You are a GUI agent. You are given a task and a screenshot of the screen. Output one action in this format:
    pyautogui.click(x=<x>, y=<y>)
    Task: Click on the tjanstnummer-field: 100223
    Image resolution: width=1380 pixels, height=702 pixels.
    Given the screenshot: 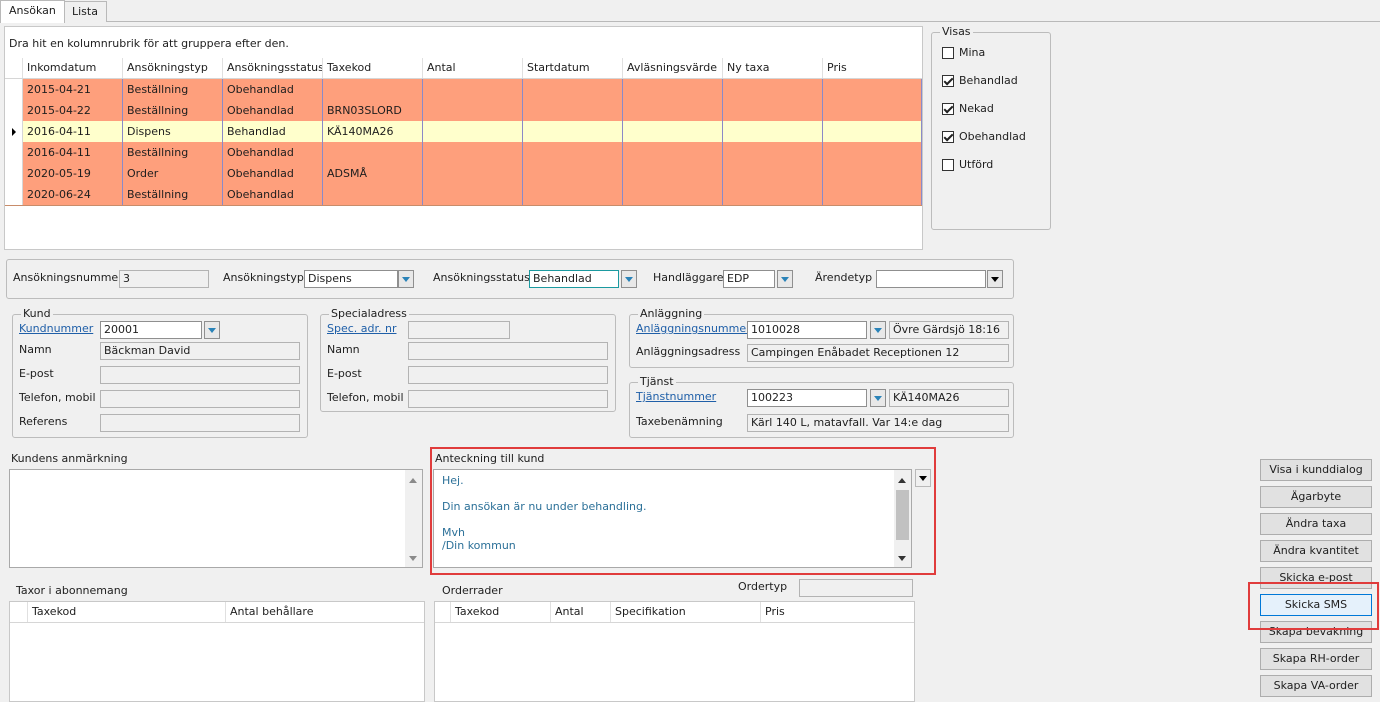 What is the action you would take?
    pyautogui.click(x=807, y=398)
    